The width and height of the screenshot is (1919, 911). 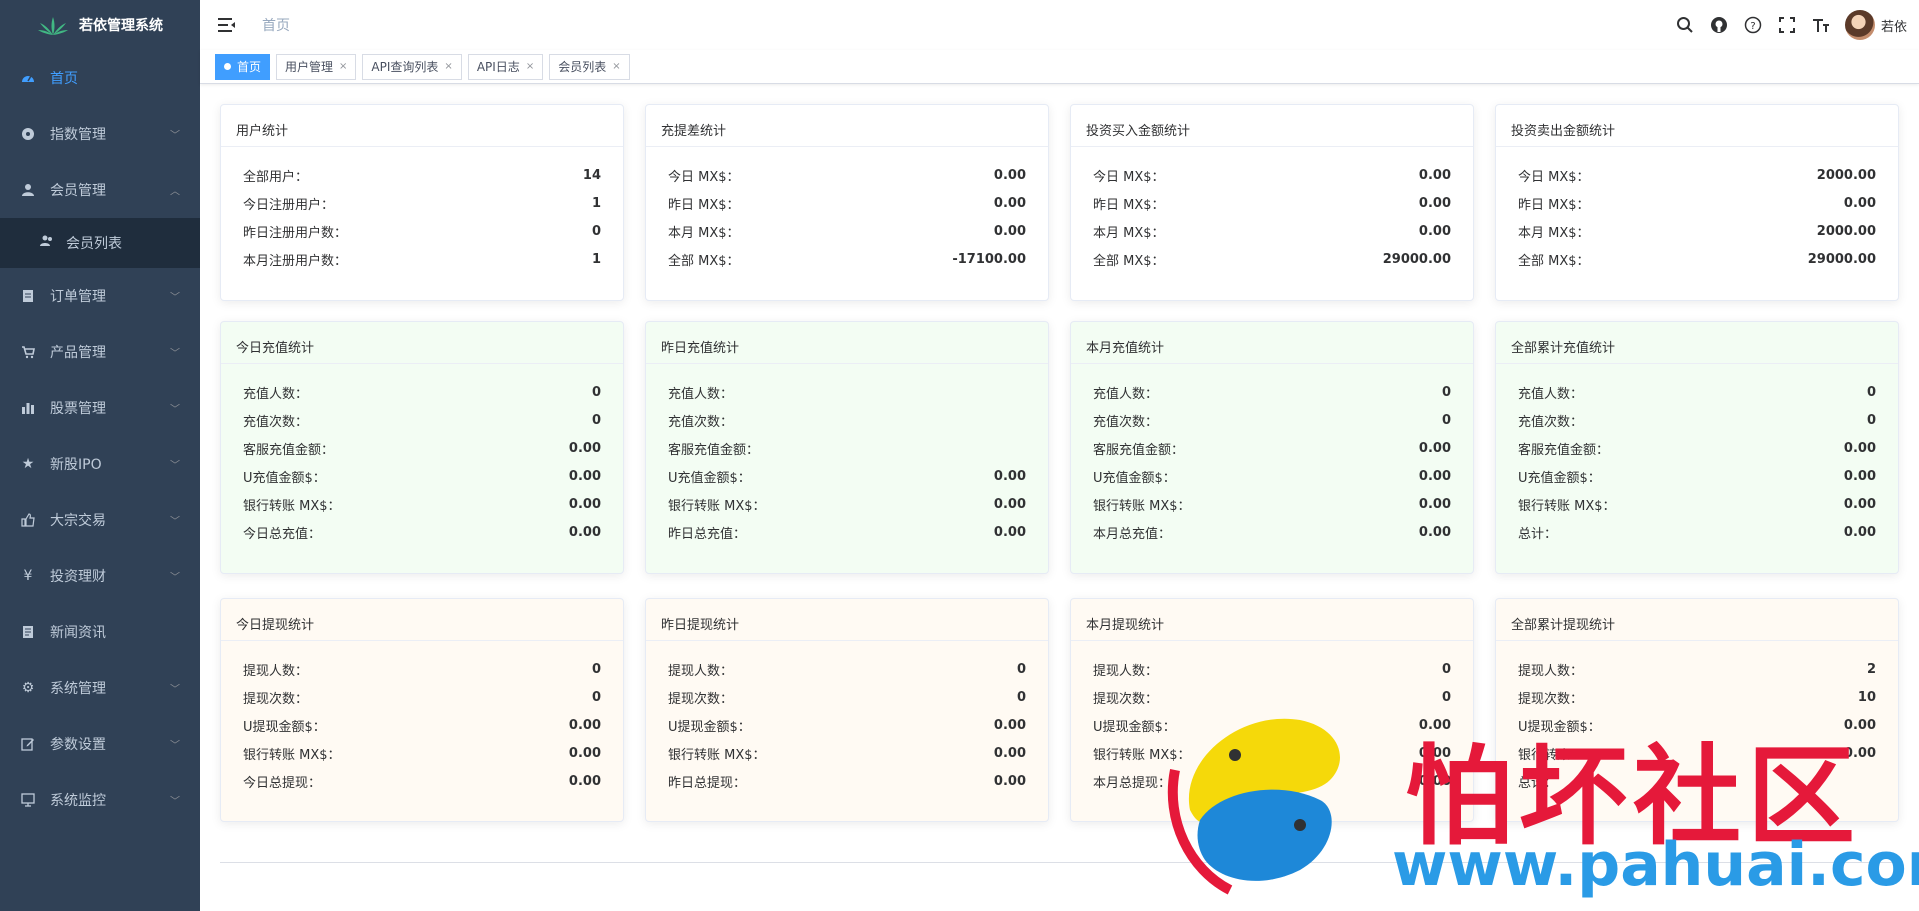 I want to click on sidebar-item-members: 会员管理 ︿, so click(x=100, y=190).